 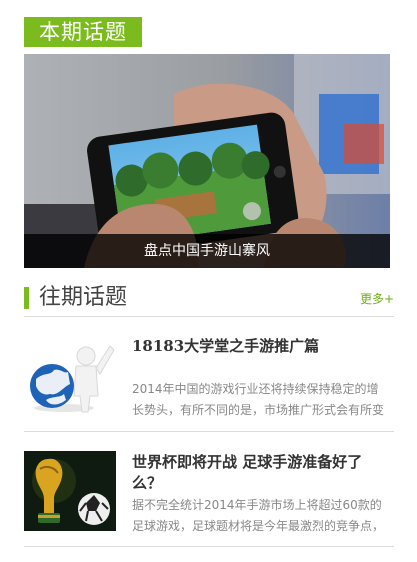 I want to click on item-title: 18183大学堂之手游推广篇, so click(x=261, y=346).